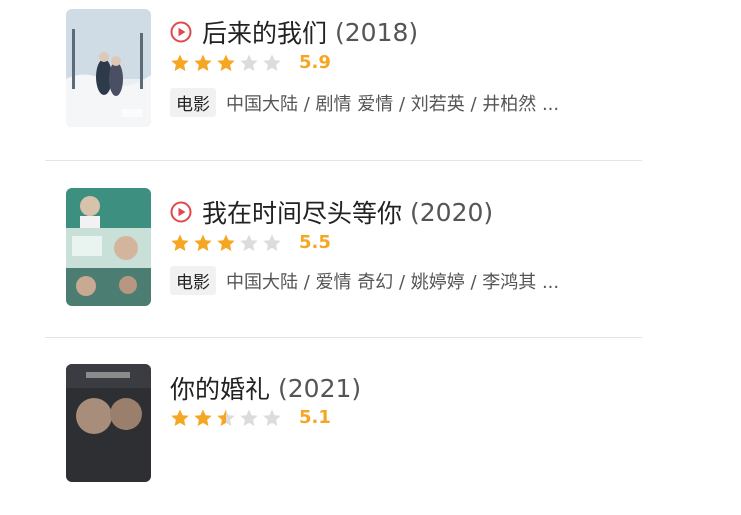 This screenshot has width=741, height=515. What do you see at coordinates (320, 388) in the screenshot?
I see `movie-year: (2021)` at bounding box center [320, 388].